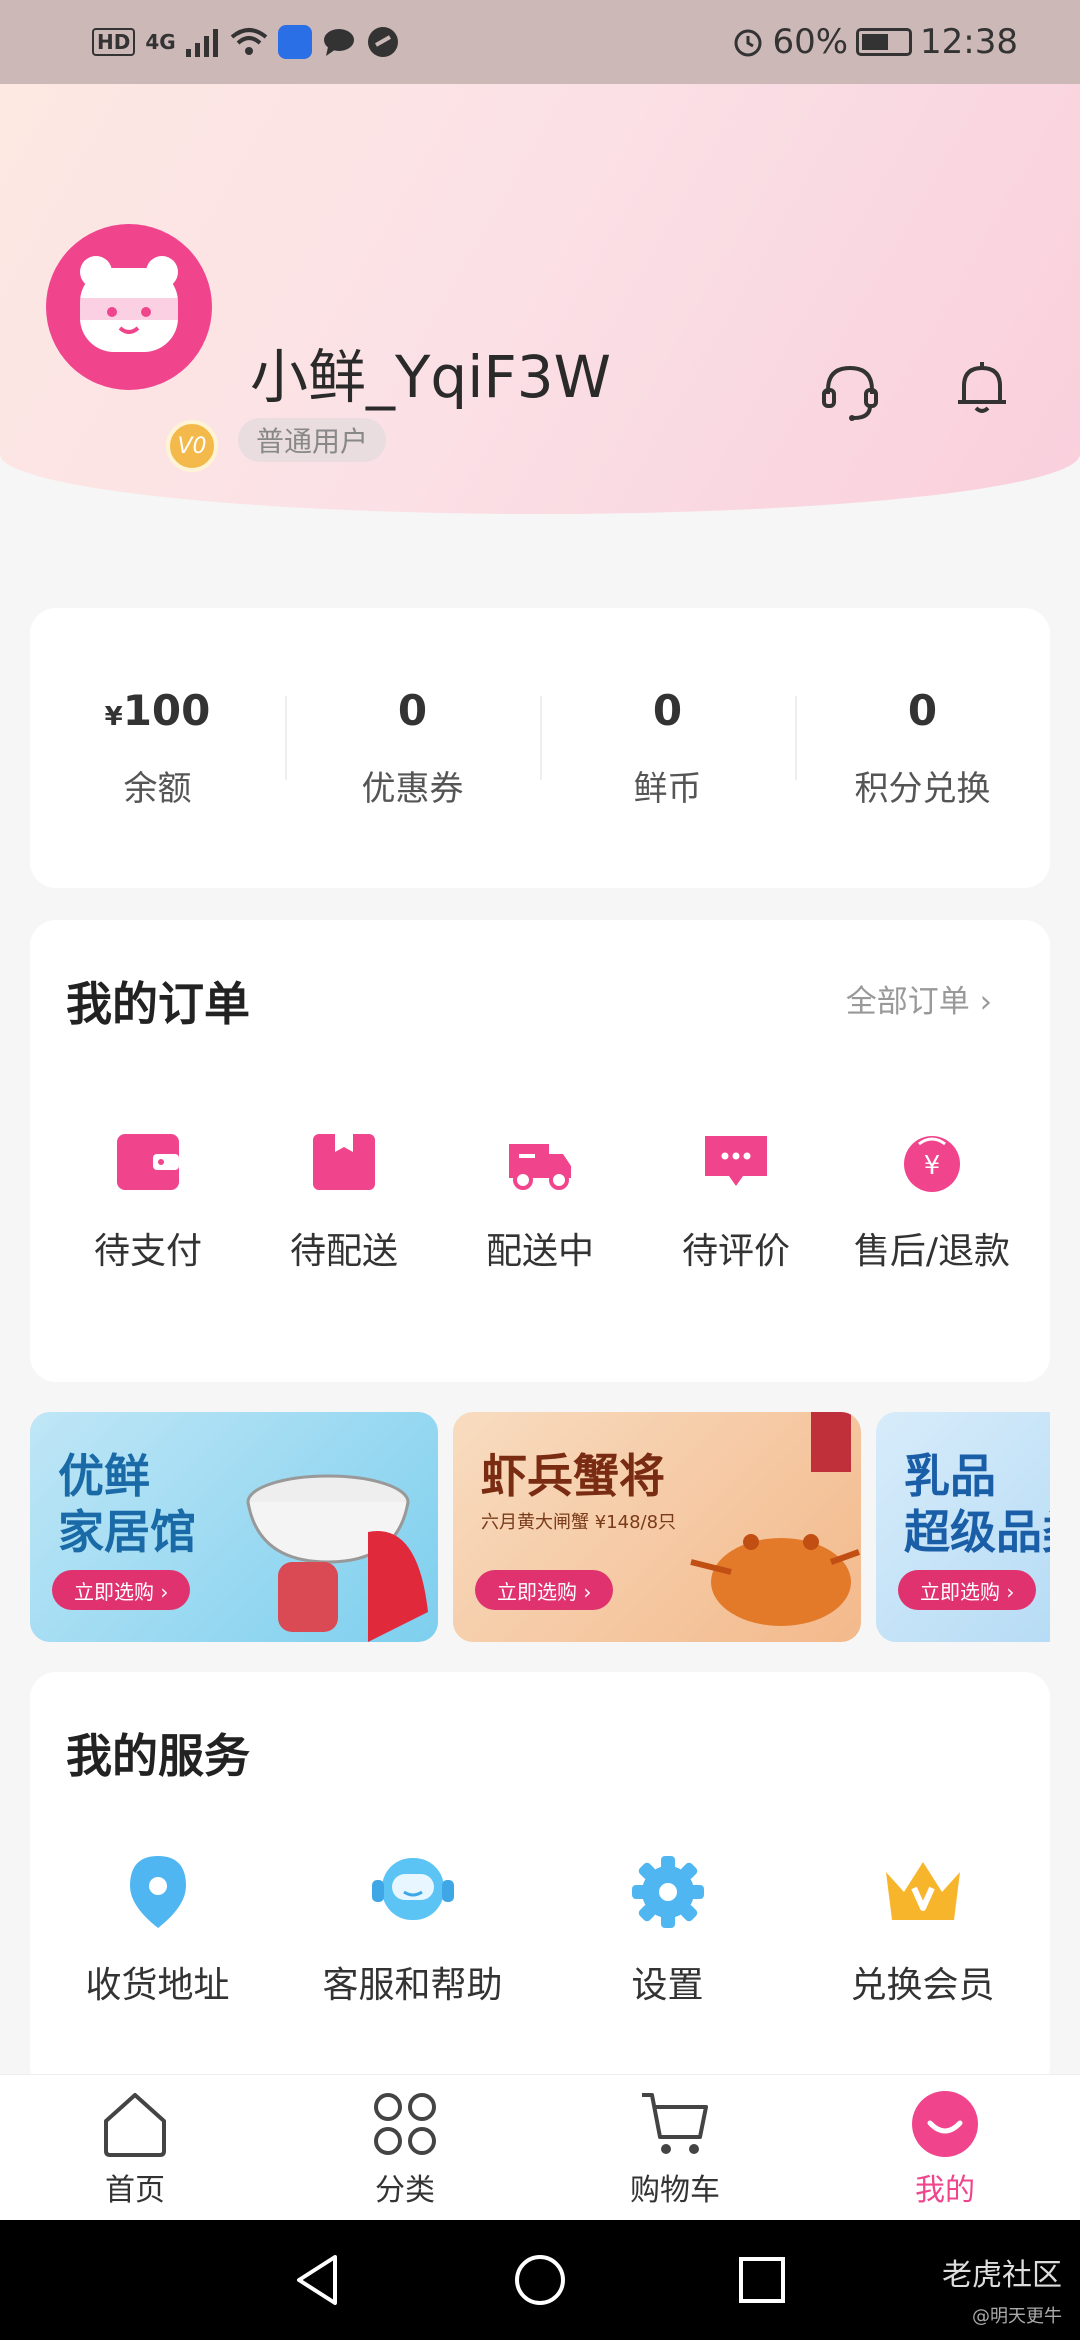 The image size is (1080, 2340). What do you see at coordinates (735, 1251) in the screenshot?
I see `order-label: 待评价` at bounding box center [735, 1251].